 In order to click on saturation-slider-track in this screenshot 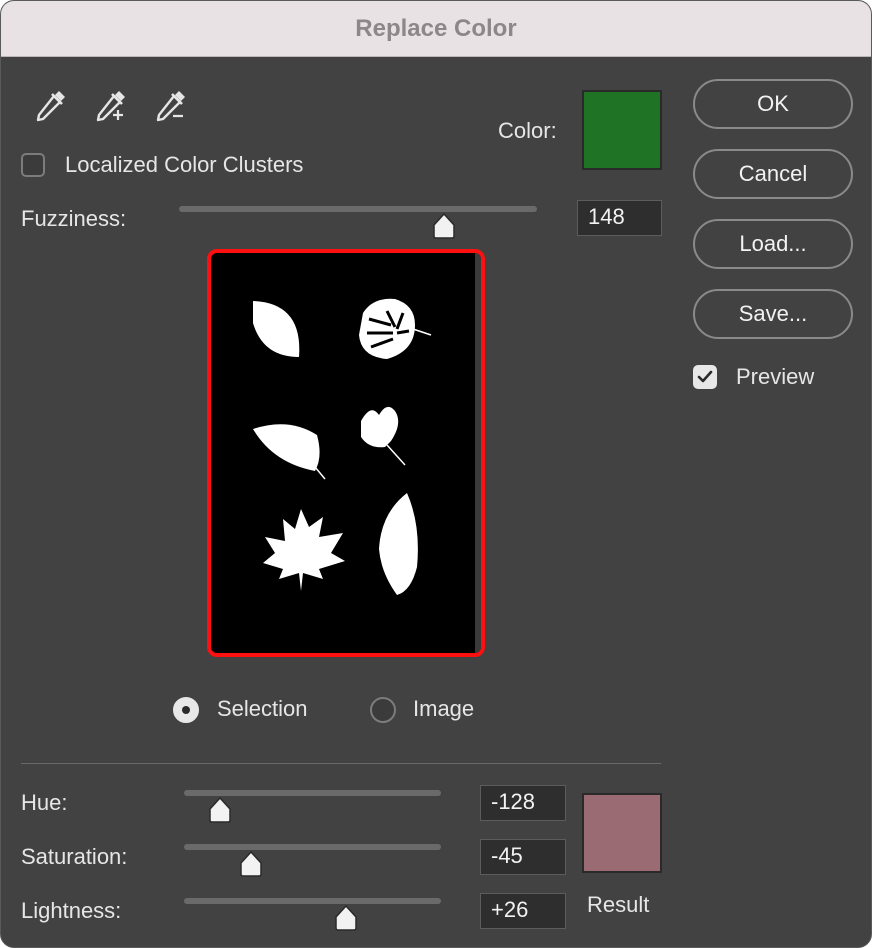, I will do `click(312, 847)`.